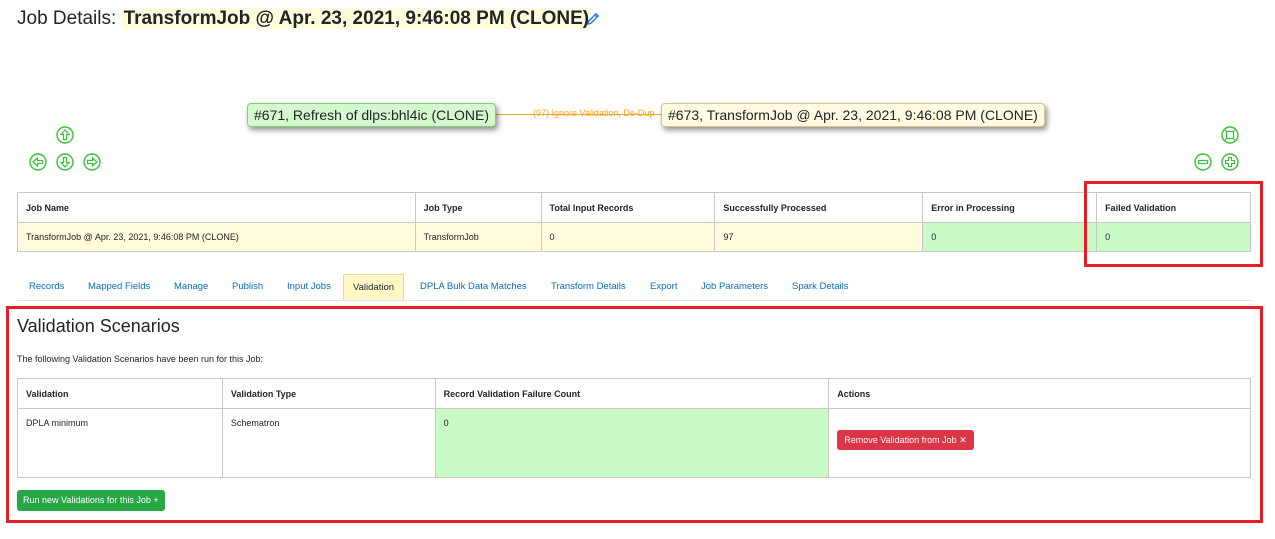 The width and height of the screenshot is (1275, 539). Describe the element at coordinates (1230, 135) in the screenshot. I see `zoom-fit-icon` at that location.